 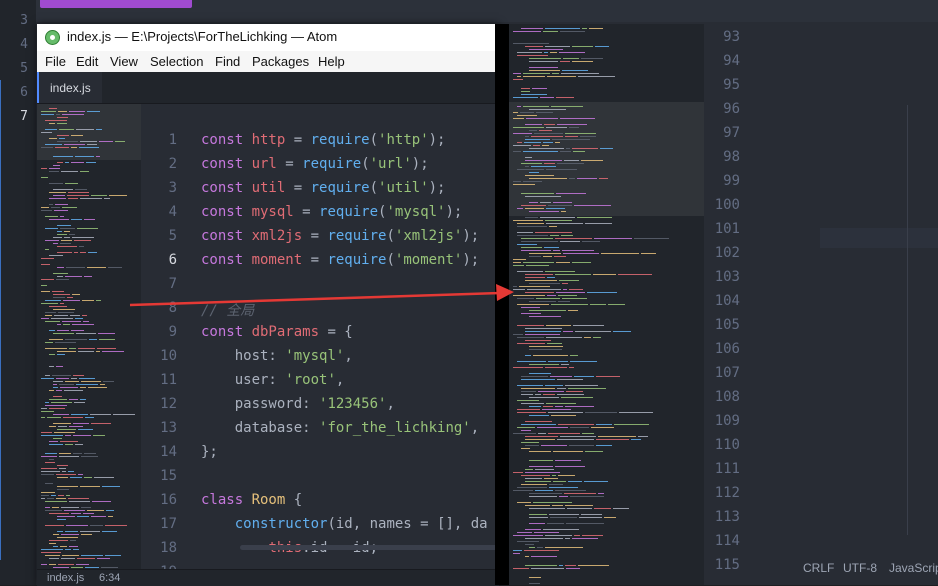 I want to click on arrow-head, so click(x=505, y=292).